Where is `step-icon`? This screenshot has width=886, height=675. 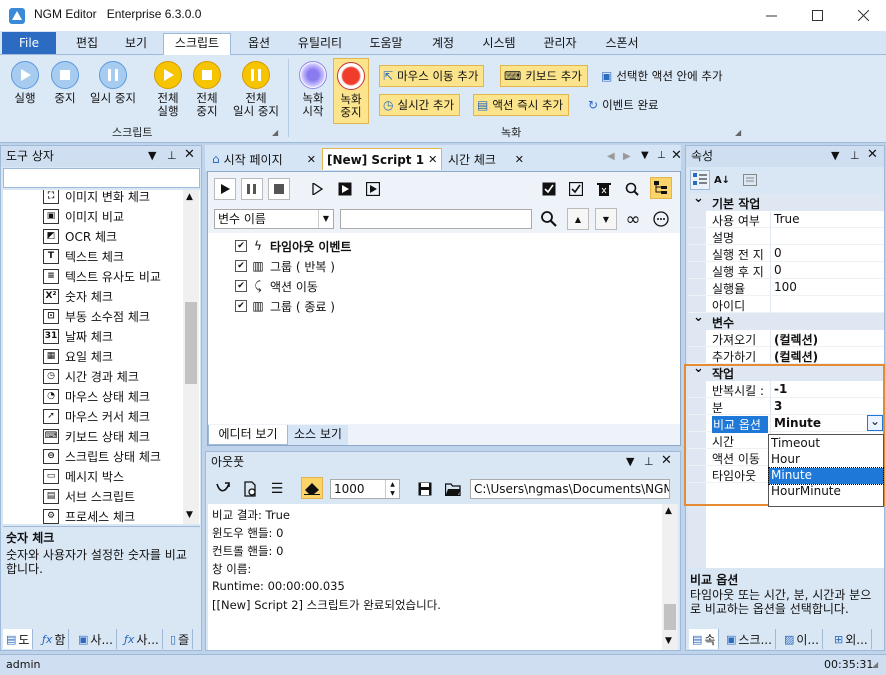 step-icon is located at coordinates (317, 189).